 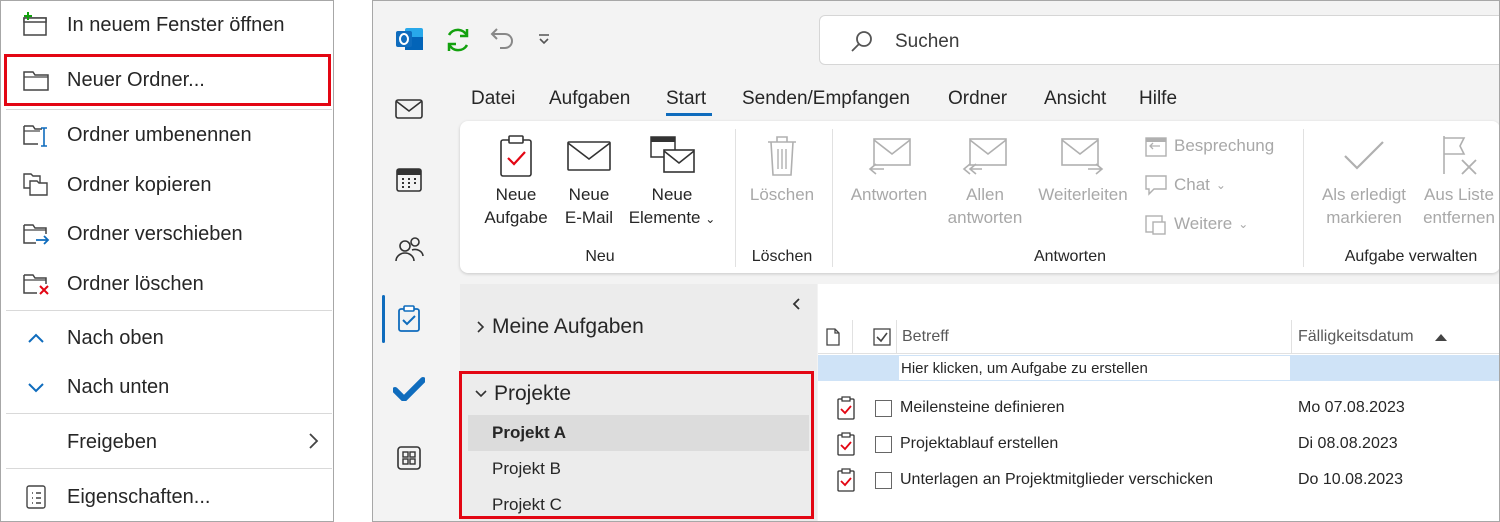 I want to click on checkmark-icon, so click(x=1364, y=156).